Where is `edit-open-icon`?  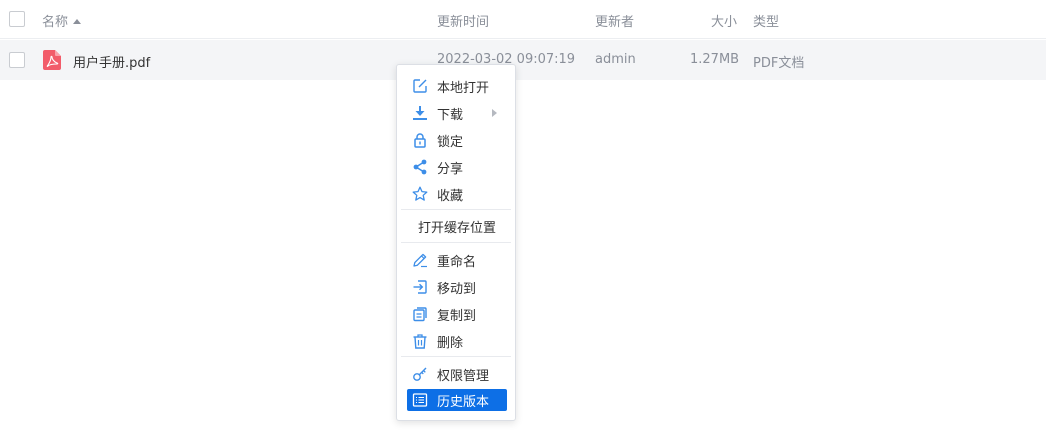
edit-open-icon is located at coordinates (420, 86).